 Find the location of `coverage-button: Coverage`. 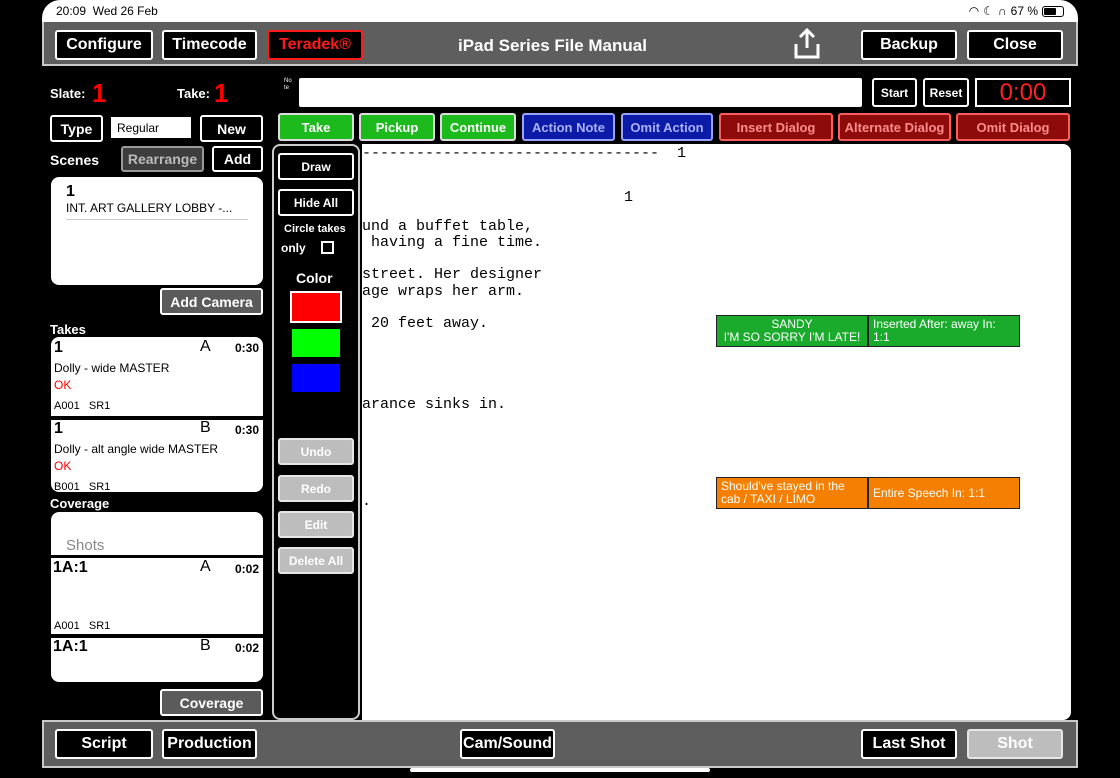

coverage-button: Coverage is located at coordinates (211, 702).